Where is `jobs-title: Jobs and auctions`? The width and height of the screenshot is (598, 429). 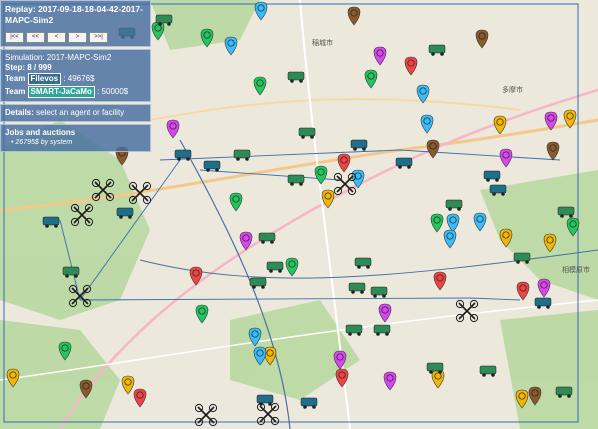 jobs-title: Jobs and auctions is located at coordinates (40, 132).